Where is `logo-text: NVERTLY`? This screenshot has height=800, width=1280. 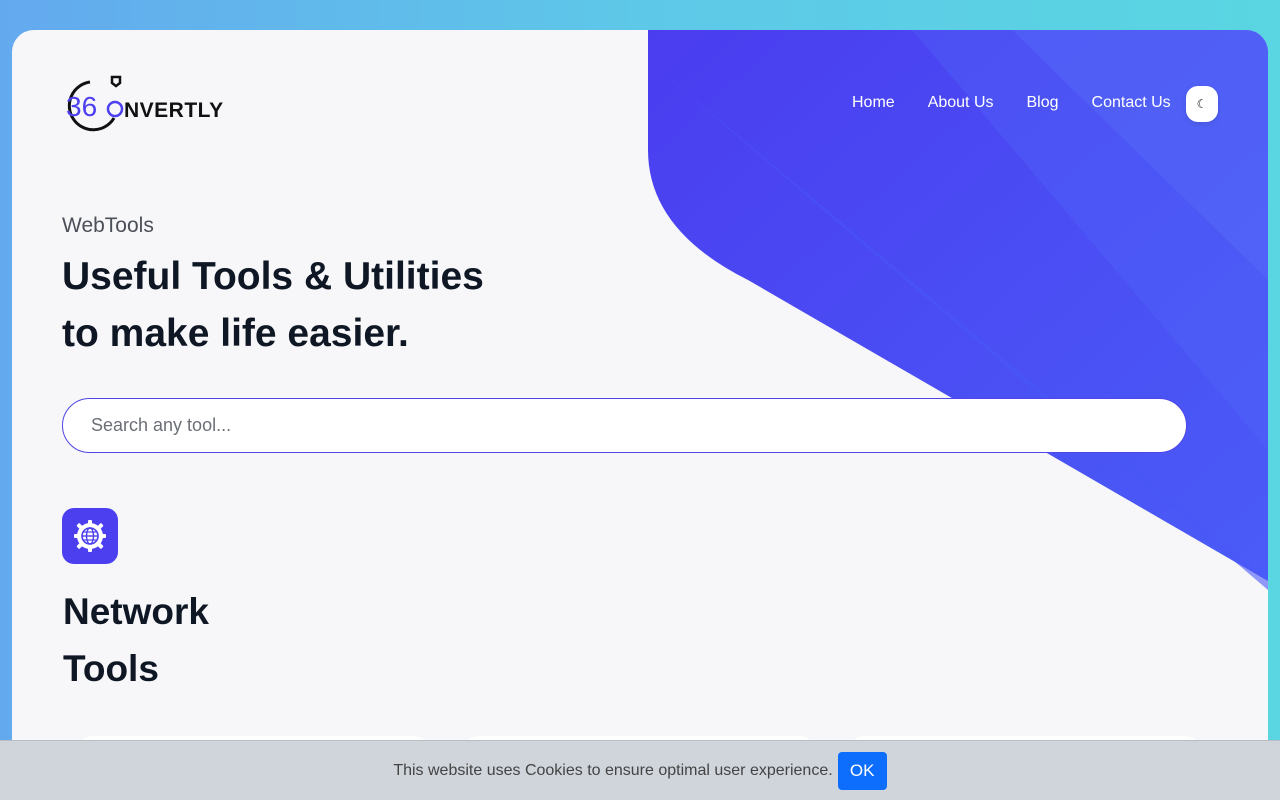
logo-text: NVERTLY is located at coordinates (174, 110).